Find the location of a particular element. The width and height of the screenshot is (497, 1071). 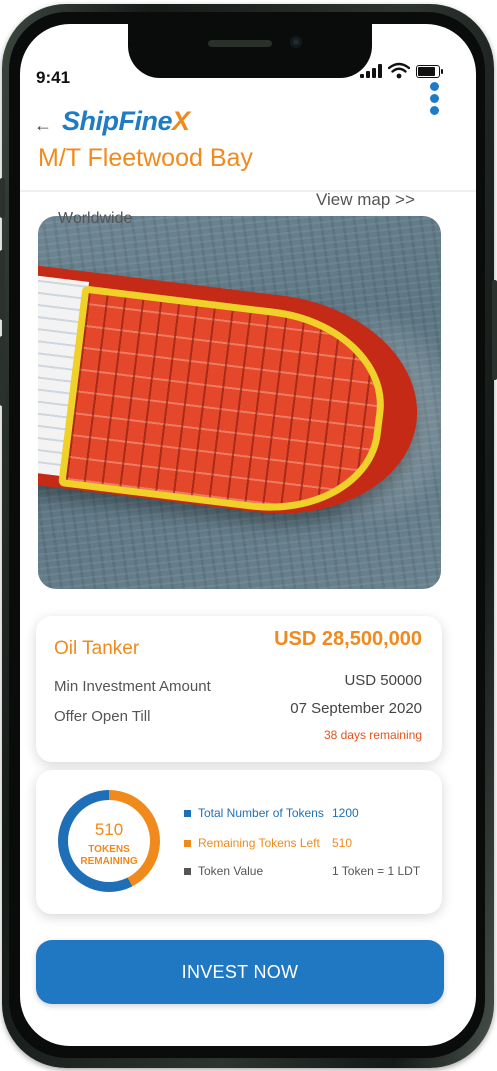

shipfinex-logo: ShipFineX is located at coordinates (126, 121).